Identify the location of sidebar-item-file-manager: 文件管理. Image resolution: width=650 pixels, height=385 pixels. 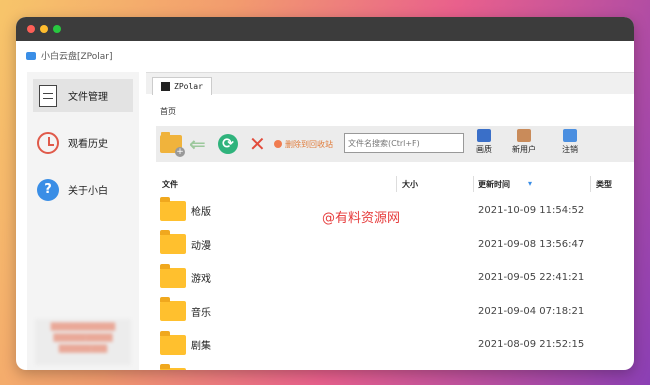
(83, 95).